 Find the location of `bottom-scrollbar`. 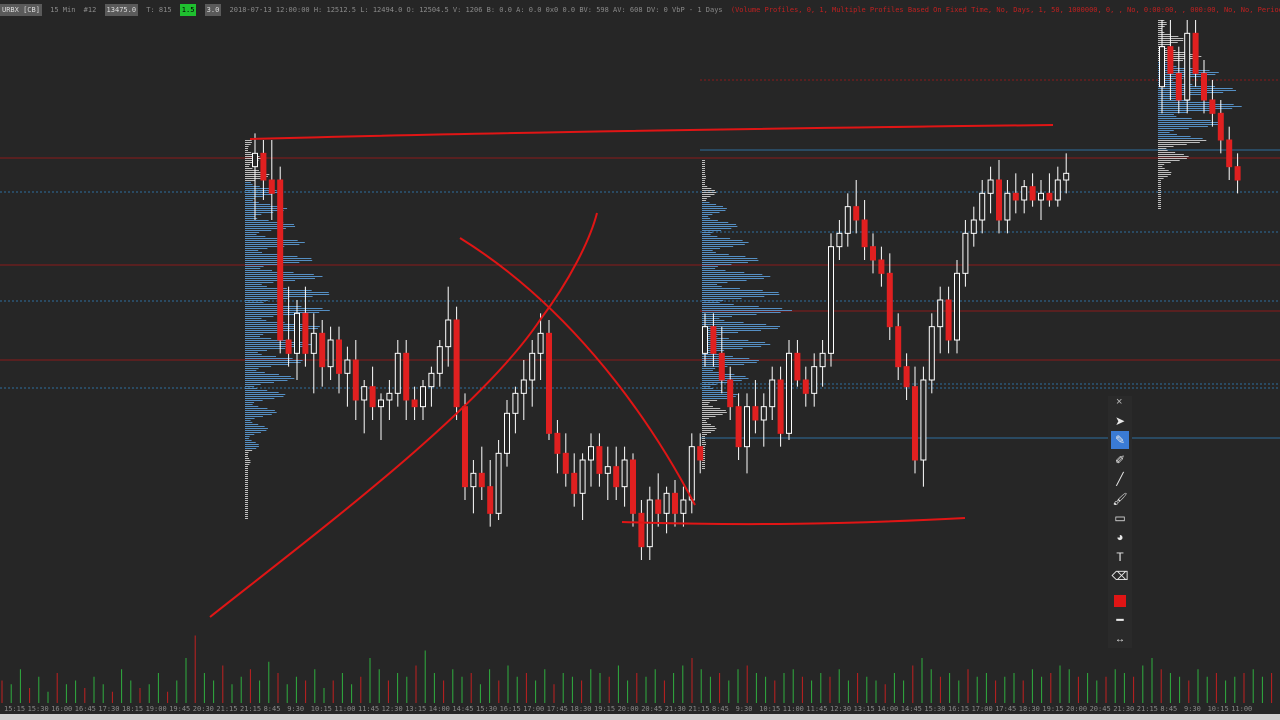

bottom-scrollbar is located at coordinates (640, 717).